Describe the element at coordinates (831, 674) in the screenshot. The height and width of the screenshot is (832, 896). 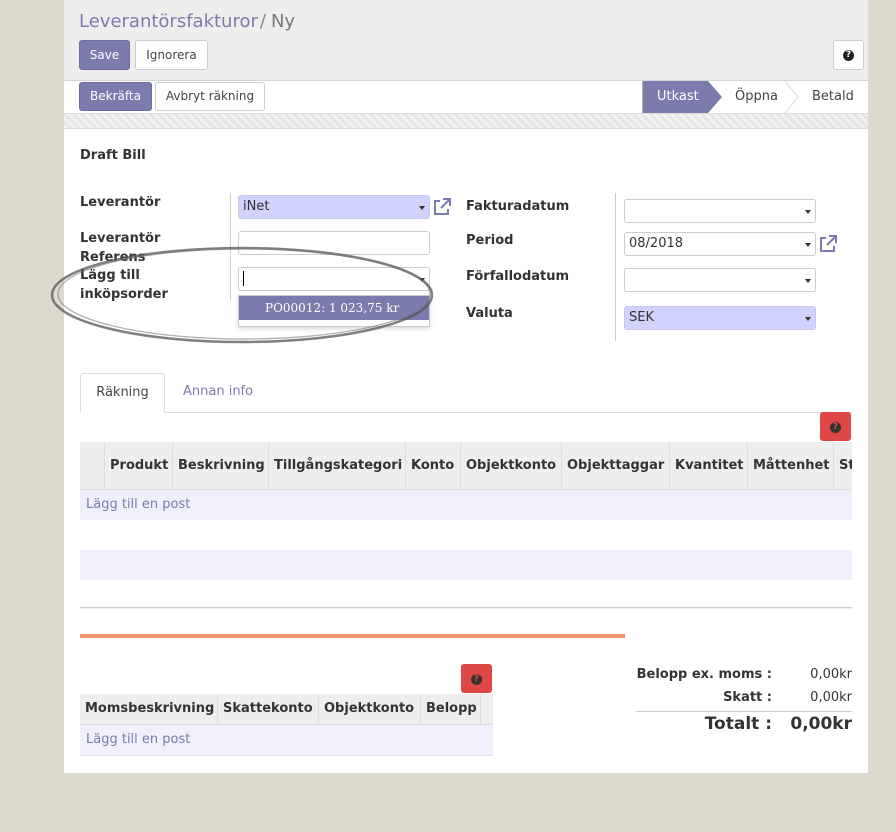
I see `untaxed-amount-value: 0,00kr` at that location.